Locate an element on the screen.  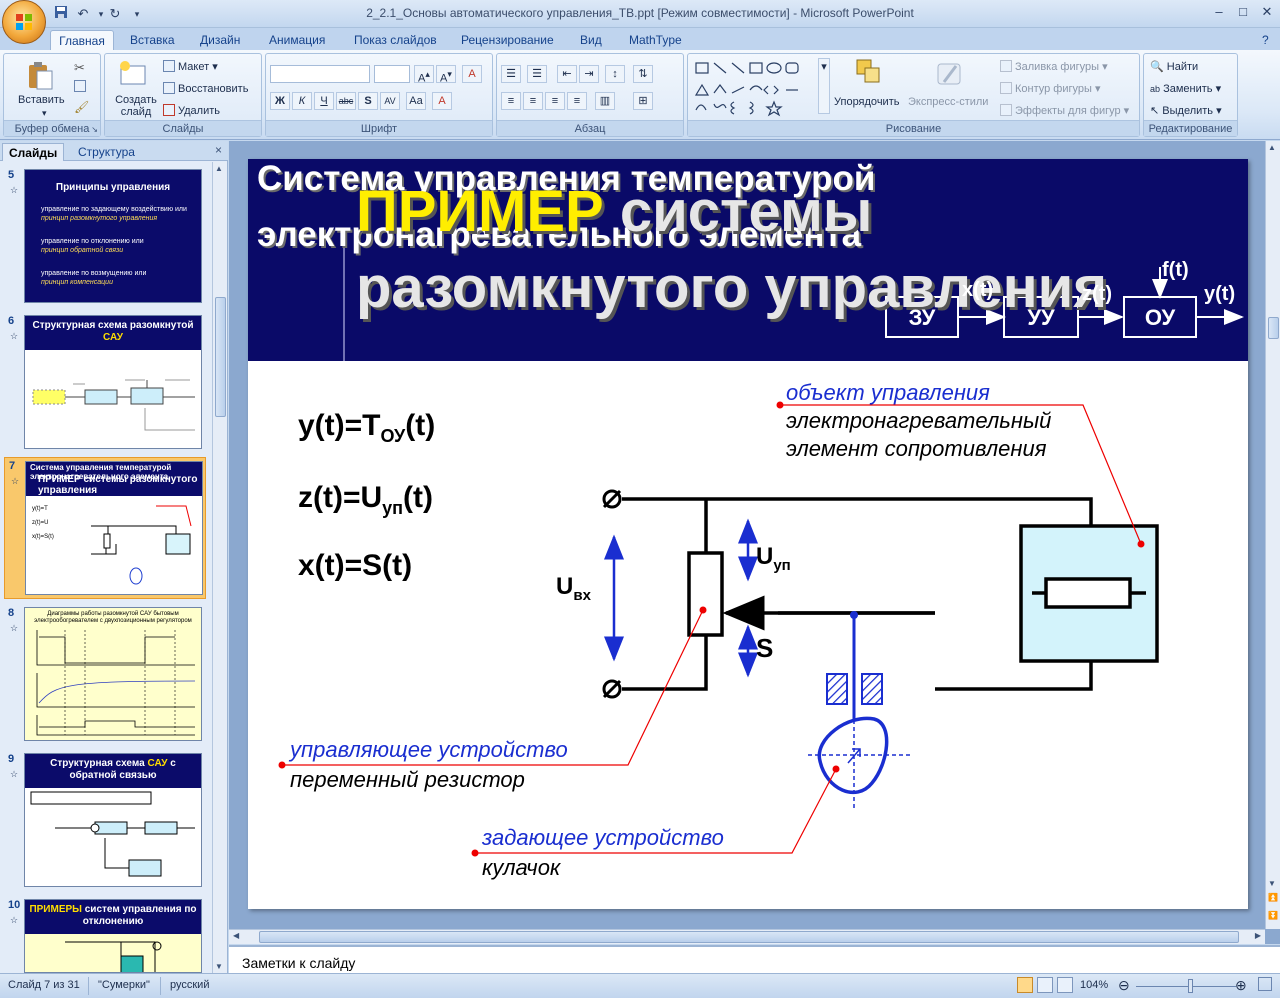
new-slide-button: Создать слайд is located at coordinates (136, 106).